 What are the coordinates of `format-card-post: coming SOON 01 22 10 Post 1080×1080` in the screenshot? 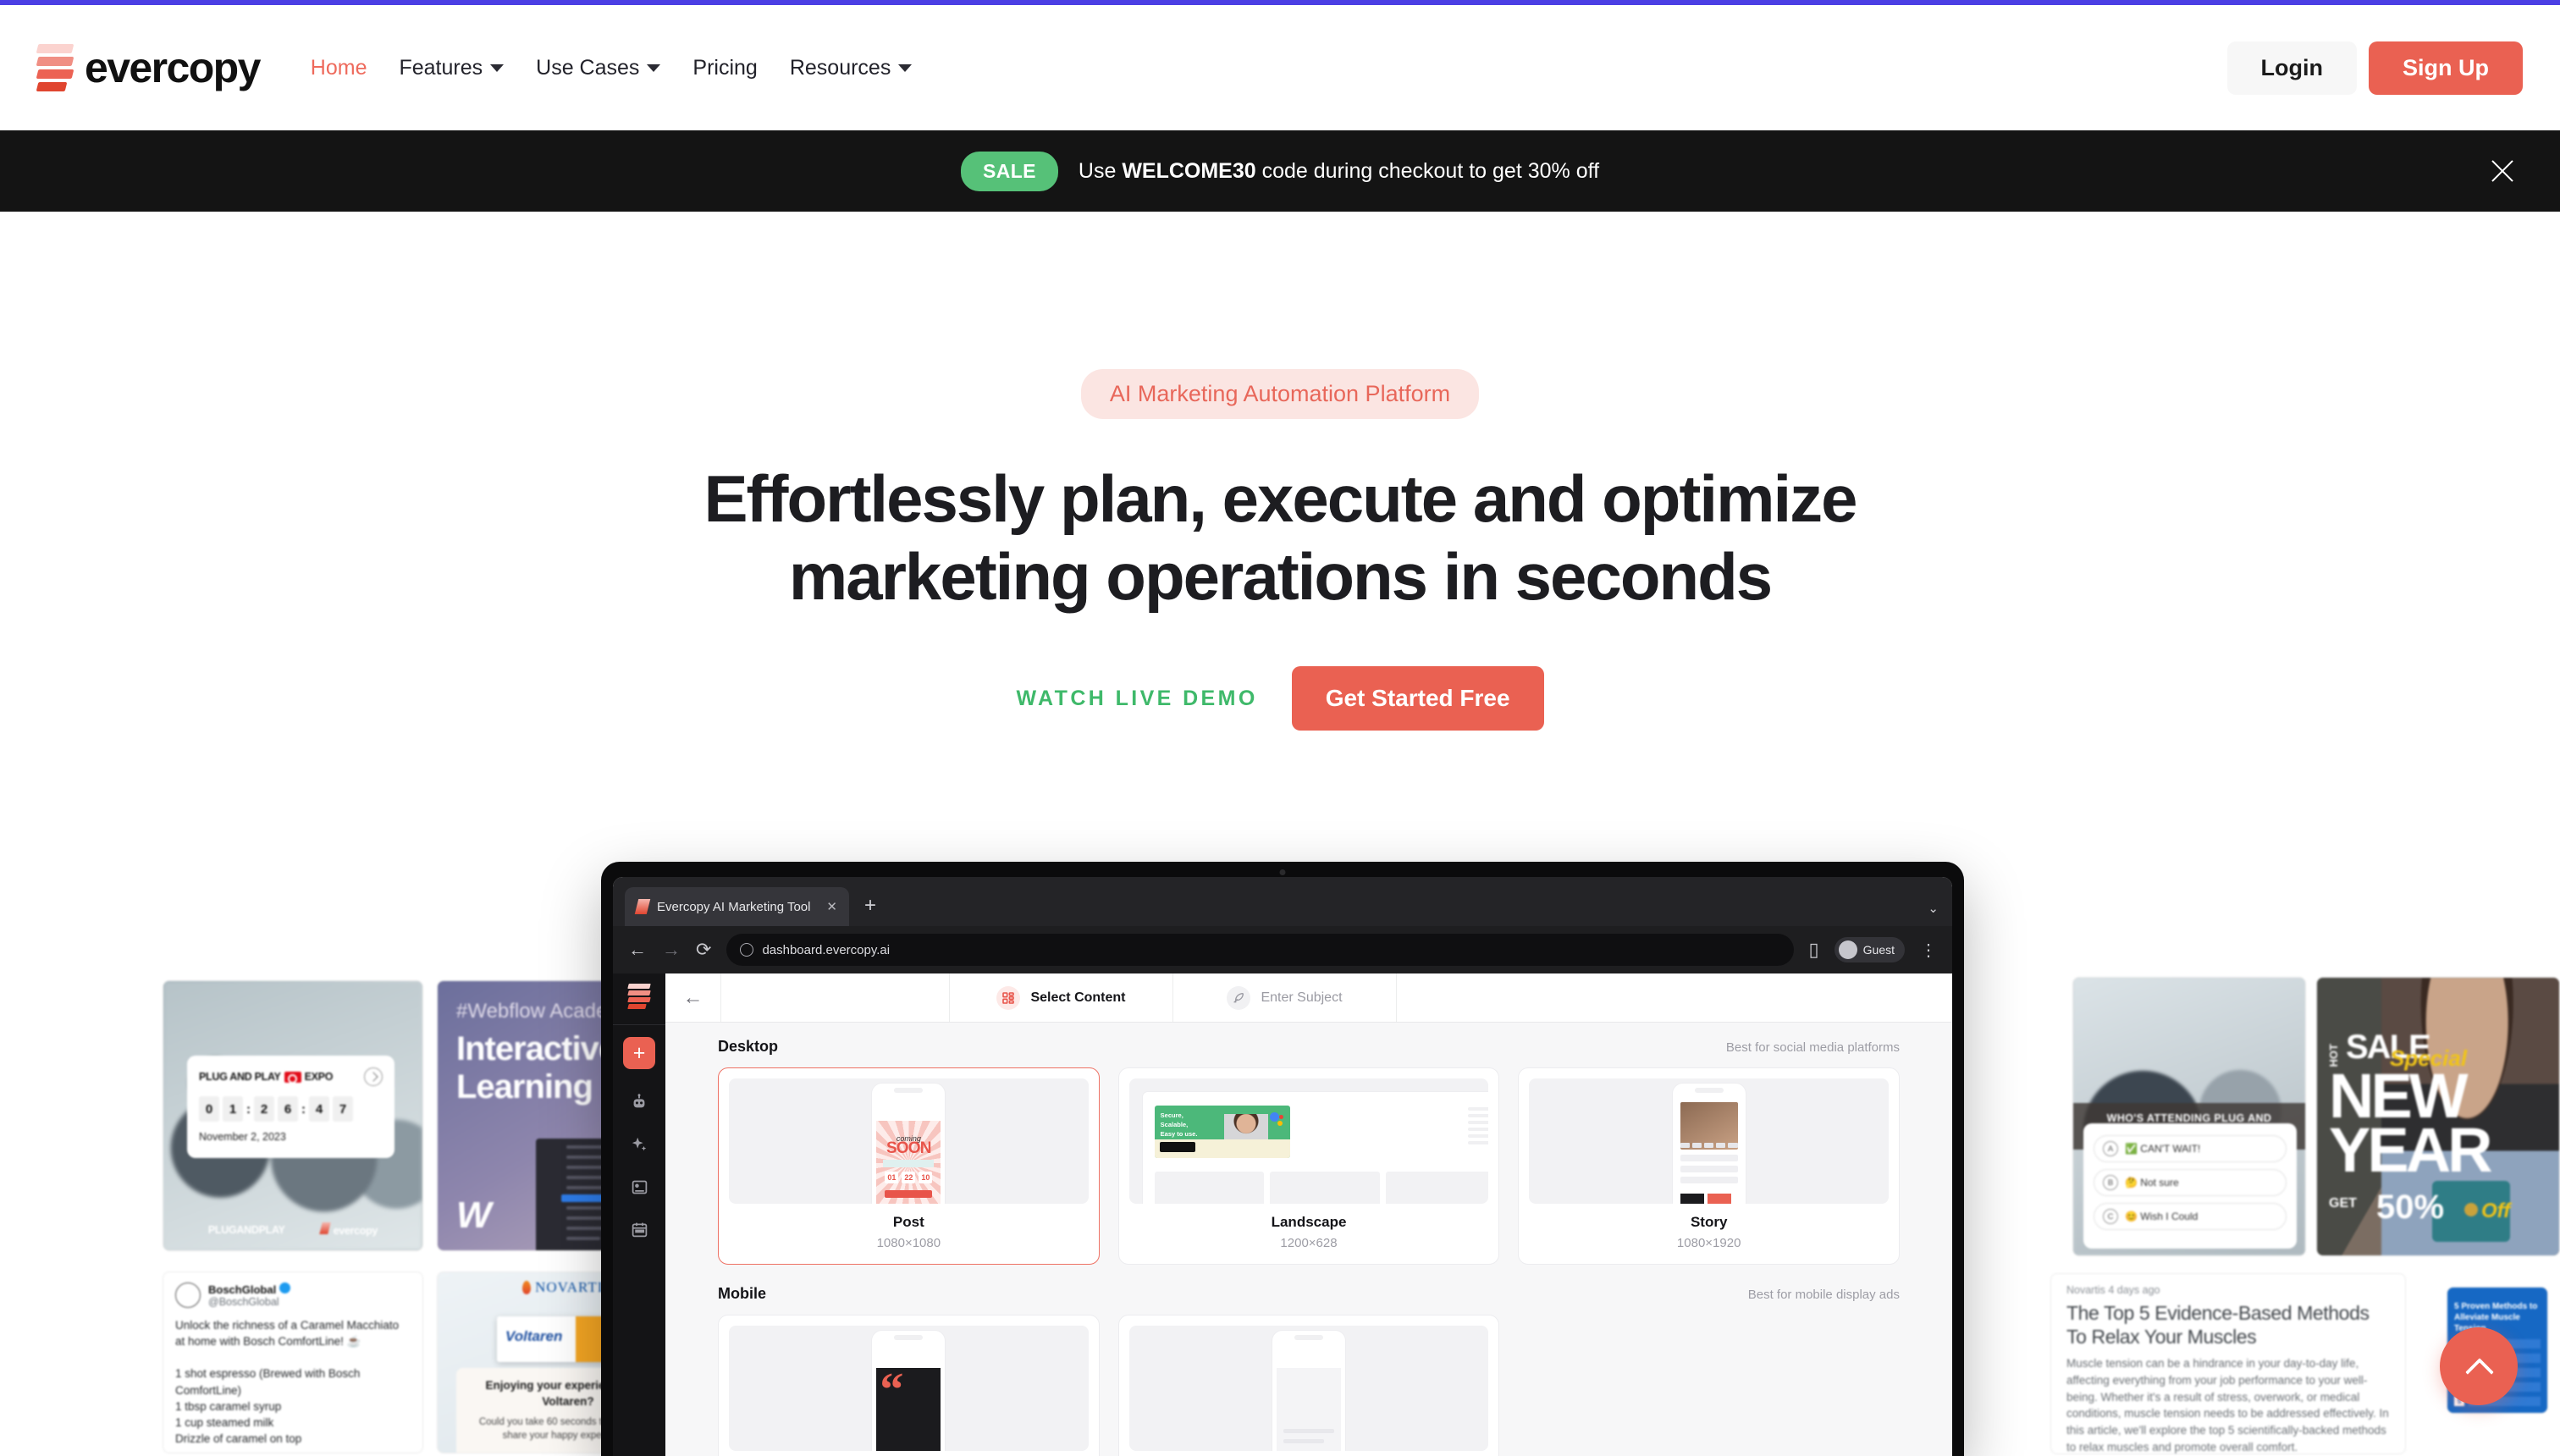 It's located at (909, 1166).